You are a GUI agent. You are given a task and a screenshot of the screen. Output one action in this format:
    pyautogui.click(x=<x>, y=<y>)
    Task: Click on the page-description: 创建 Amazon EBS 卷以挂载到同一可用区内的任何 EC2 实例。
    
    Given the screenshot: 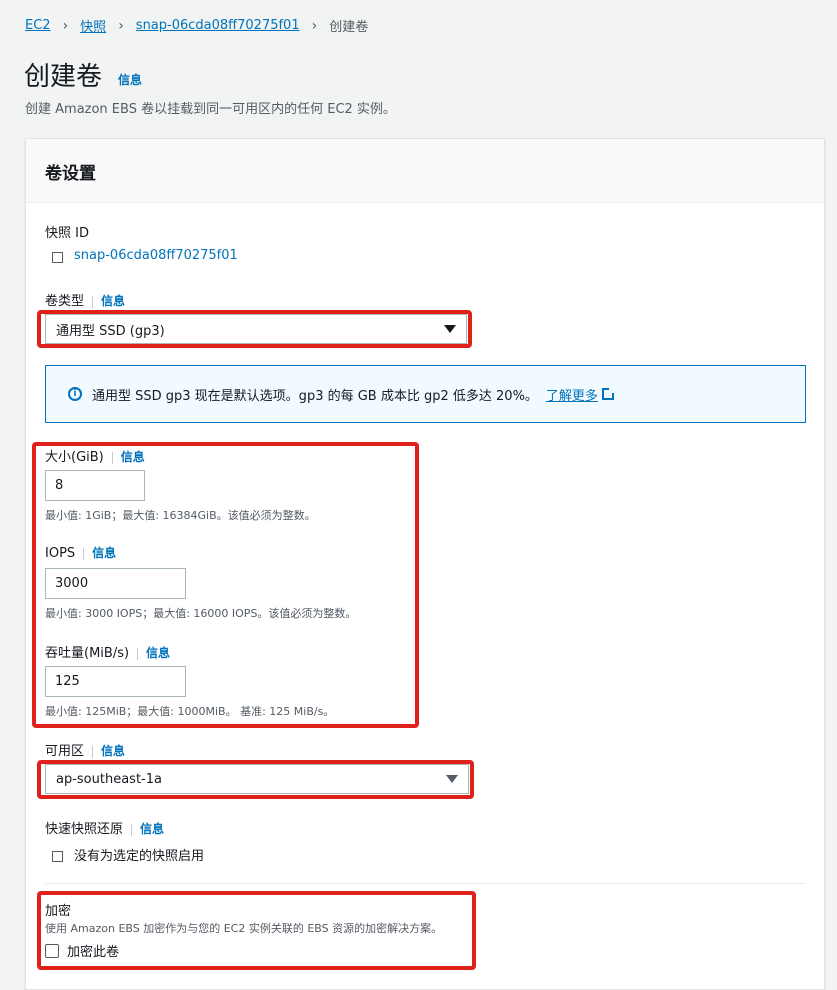 What is the action you would take?
    pyautogui.click(x=210, y=109)
    